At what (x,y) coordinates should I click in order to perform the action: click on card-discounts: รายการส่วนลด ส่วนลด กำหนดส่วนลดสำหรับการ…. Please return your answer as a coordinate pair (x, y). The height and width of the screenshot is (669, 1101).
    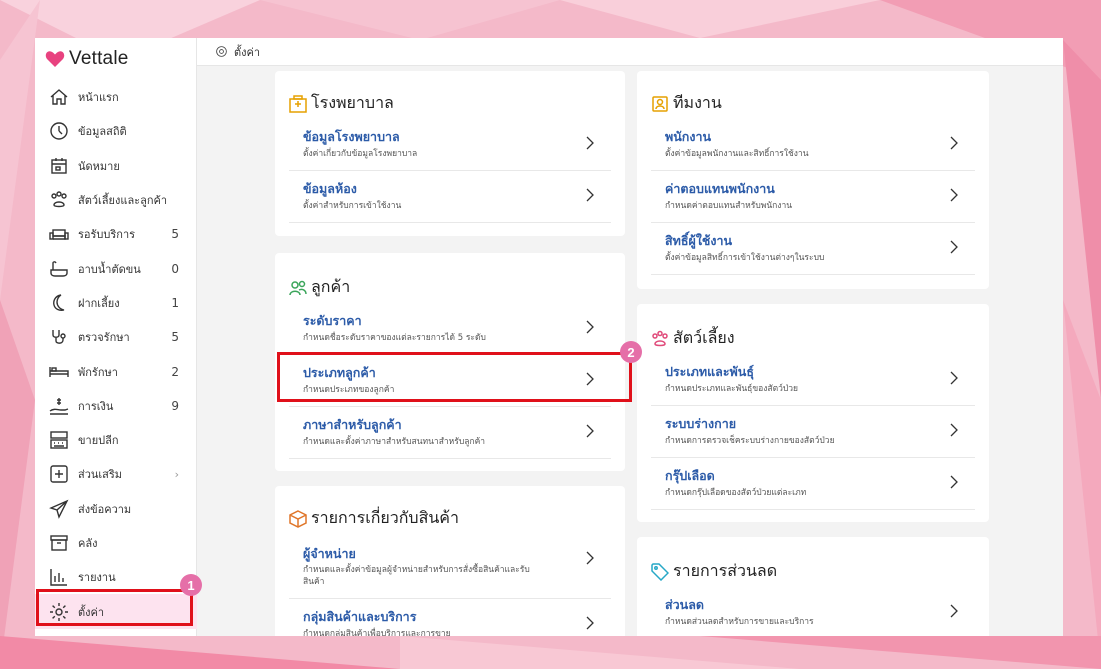
    Looking at the image, I should click on (813, 586).